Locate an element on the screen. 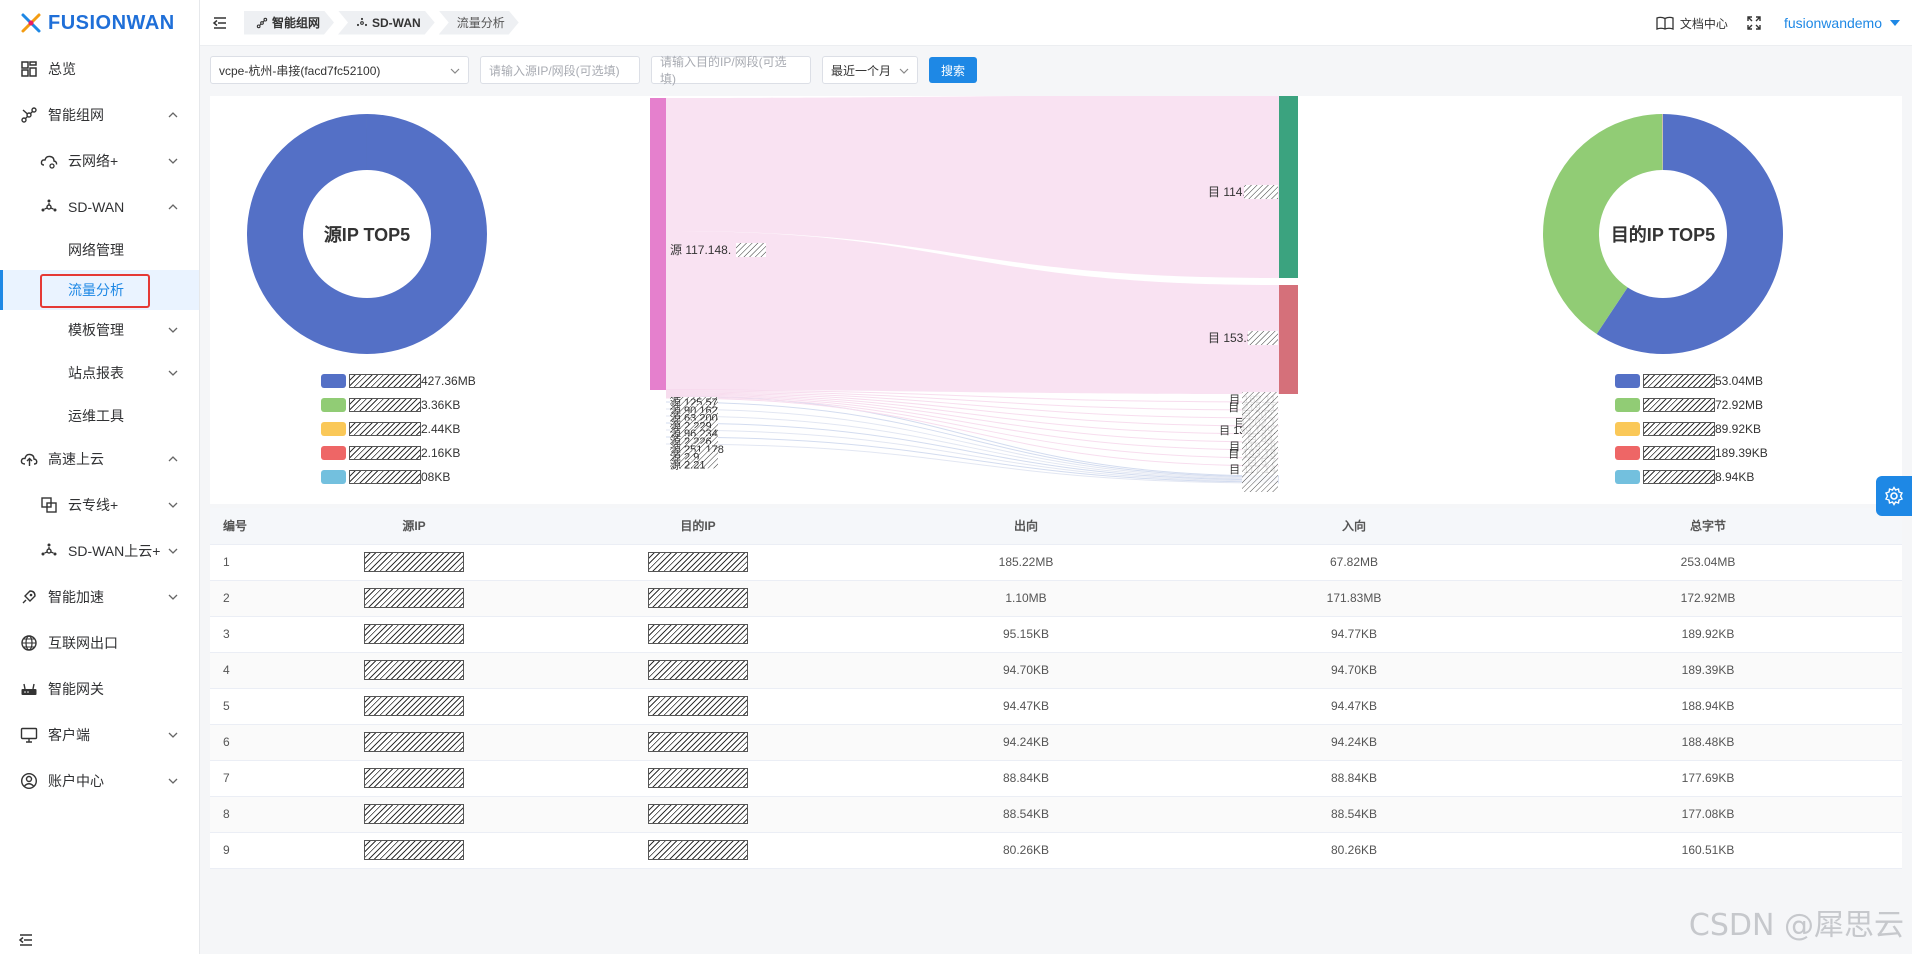 This screenshot has height=954, width=1912. sidebar-item-internet-exit: 互联网出口 is located at coordinates (99, 643).